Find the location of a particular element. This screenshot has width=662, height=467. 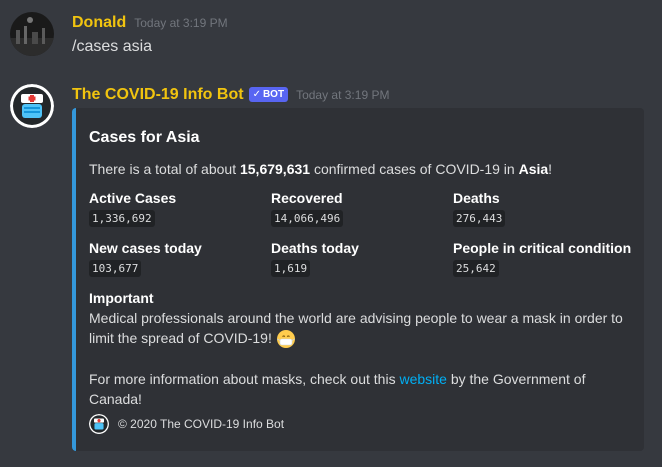

field-name: Recovered is located at coordinates (307, 198).